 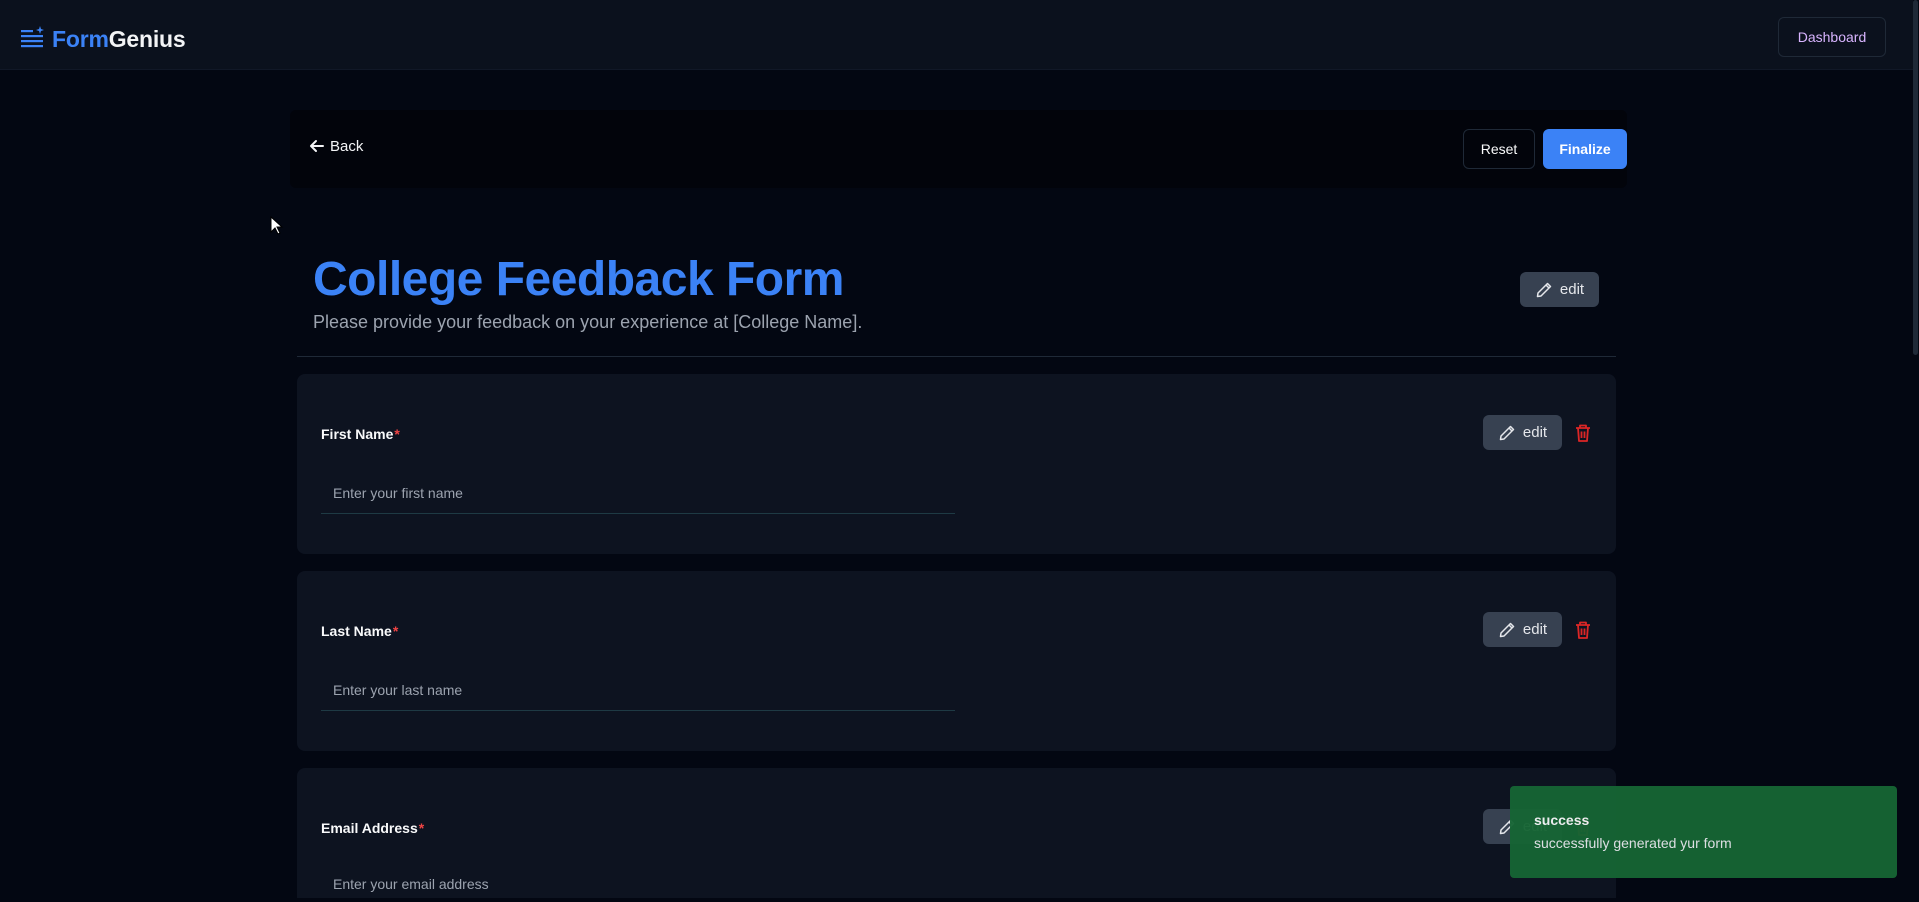 What do you see at coordinates (1916, 449) in the screenshot?
I see `page-scrollbar` at bounding box center [1916, 449].